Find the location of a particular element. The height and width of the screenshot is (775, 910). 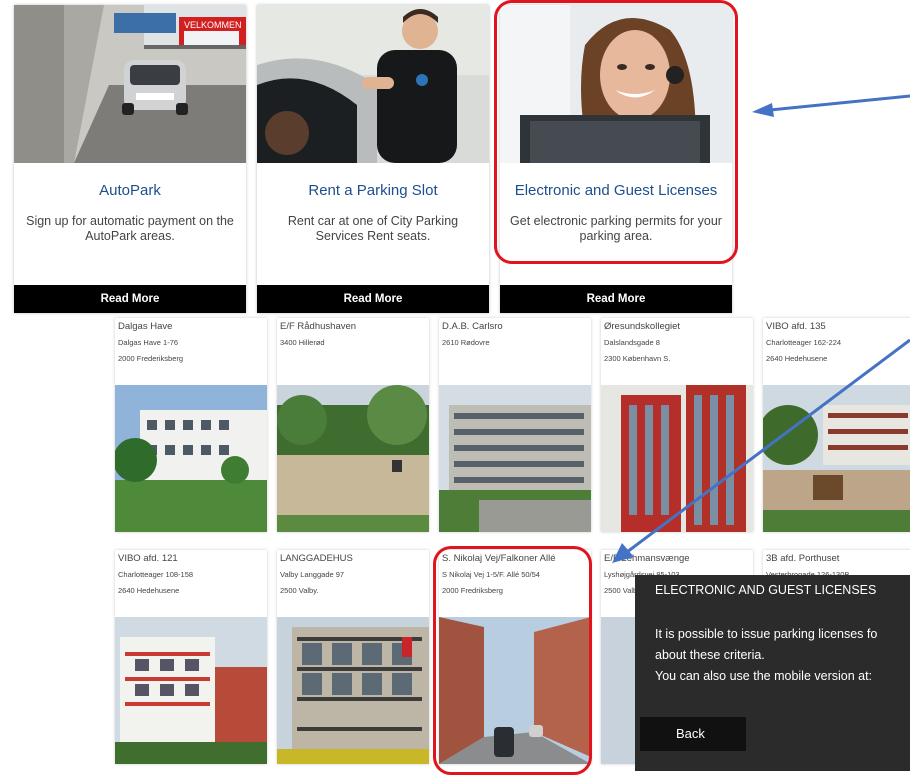

location-address: S Nikolaj Vej 1-5/F. Allé 50/54 is located at coordinates (491, 574).